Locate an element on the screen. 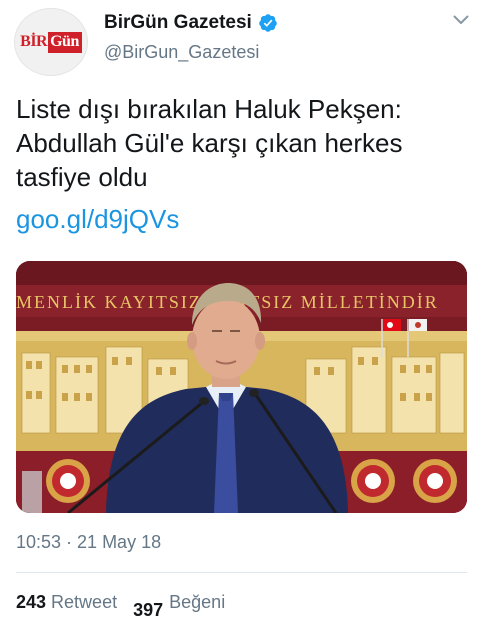 Image resolution: width=483 pixels, height=624 pixels. birgun-logo: BİR Gün is located at coordinates (51, 42).